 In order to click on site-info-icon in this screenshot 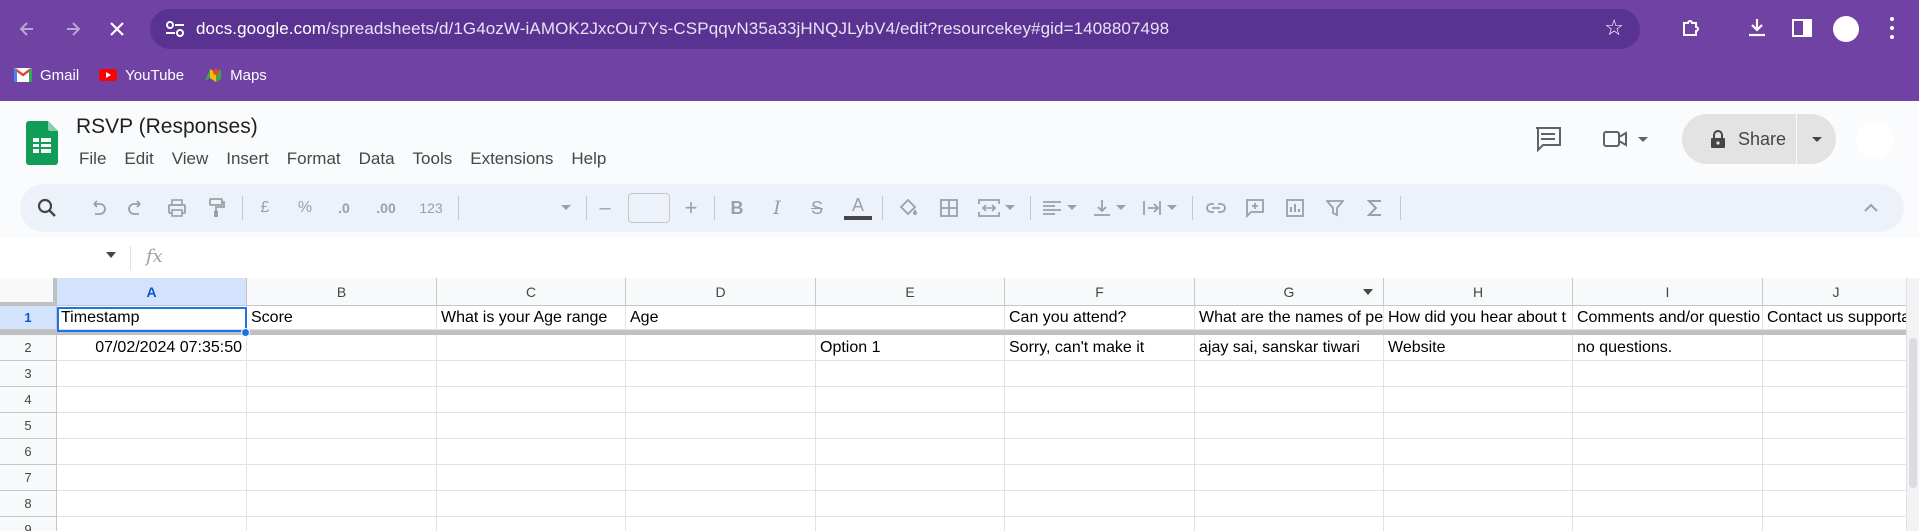, I will do `click(175, 29)`.